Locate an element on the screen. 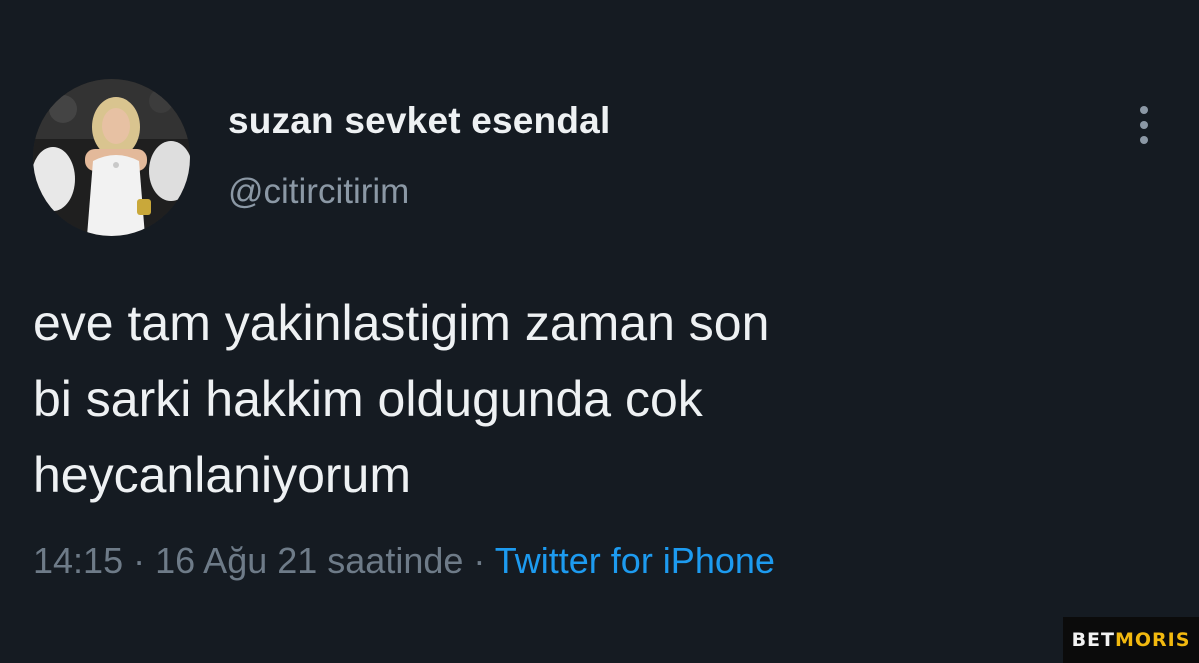 The height and width of the screenshot is (663, 1199). tweet-source-link: Twitter for iPhone is located at coordinates (635, 560).